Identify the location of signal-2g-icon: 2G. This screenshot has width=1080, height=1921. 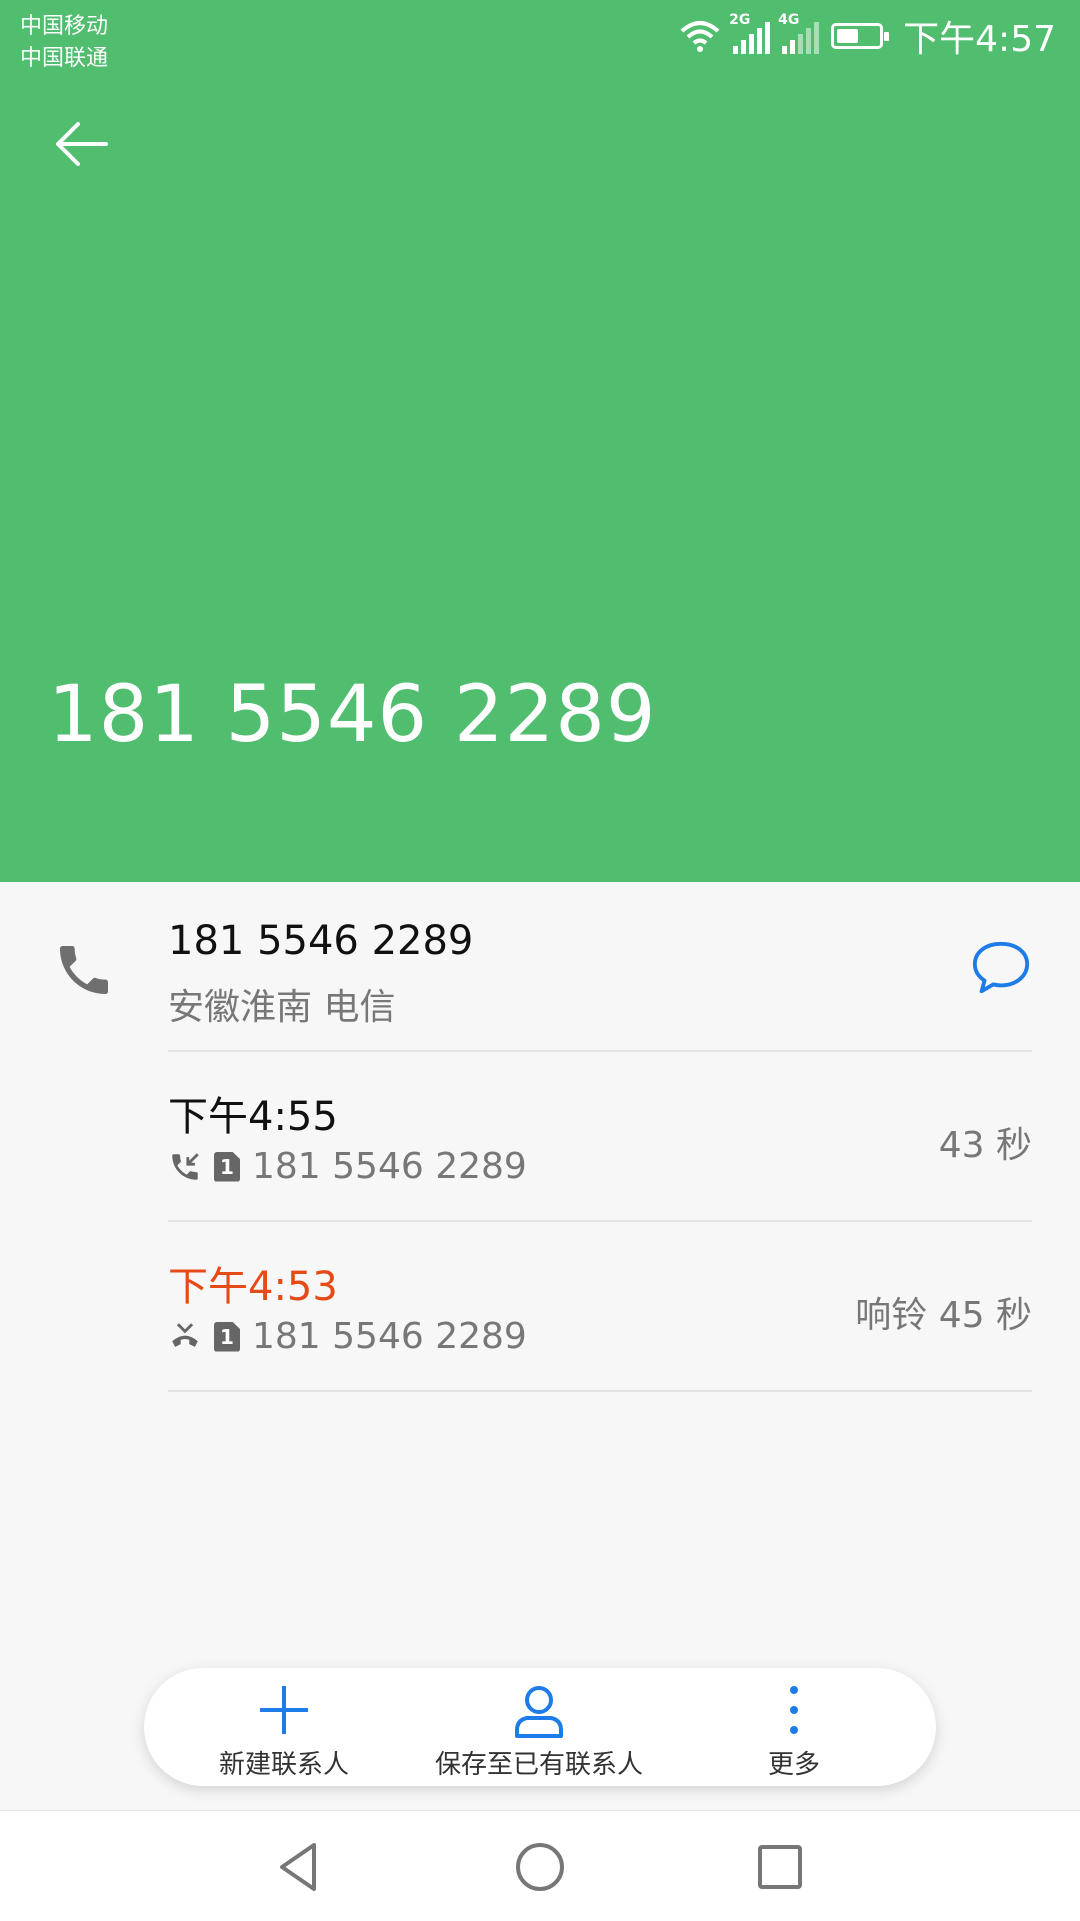
(750, 33).